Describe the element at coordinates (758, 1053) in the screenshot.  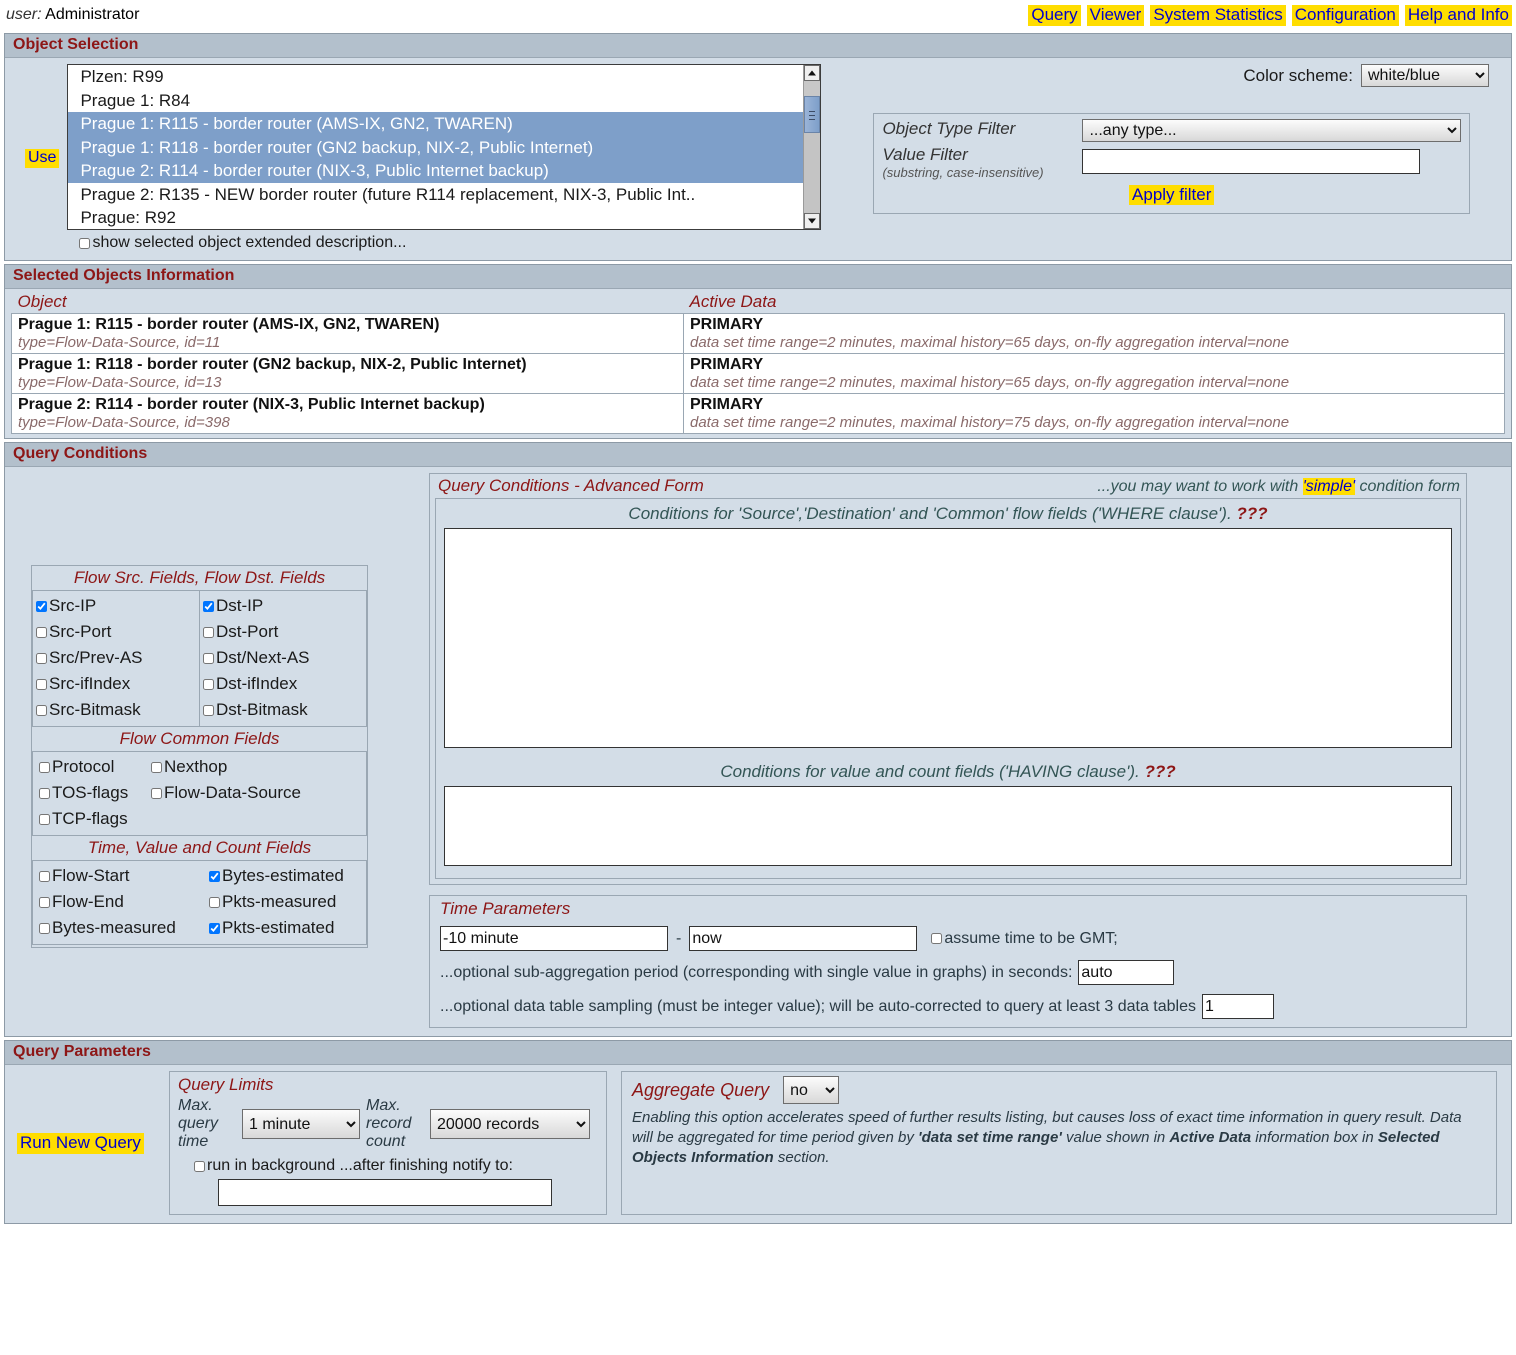
I see `query-parameters-title: Query Parameters` at that location.